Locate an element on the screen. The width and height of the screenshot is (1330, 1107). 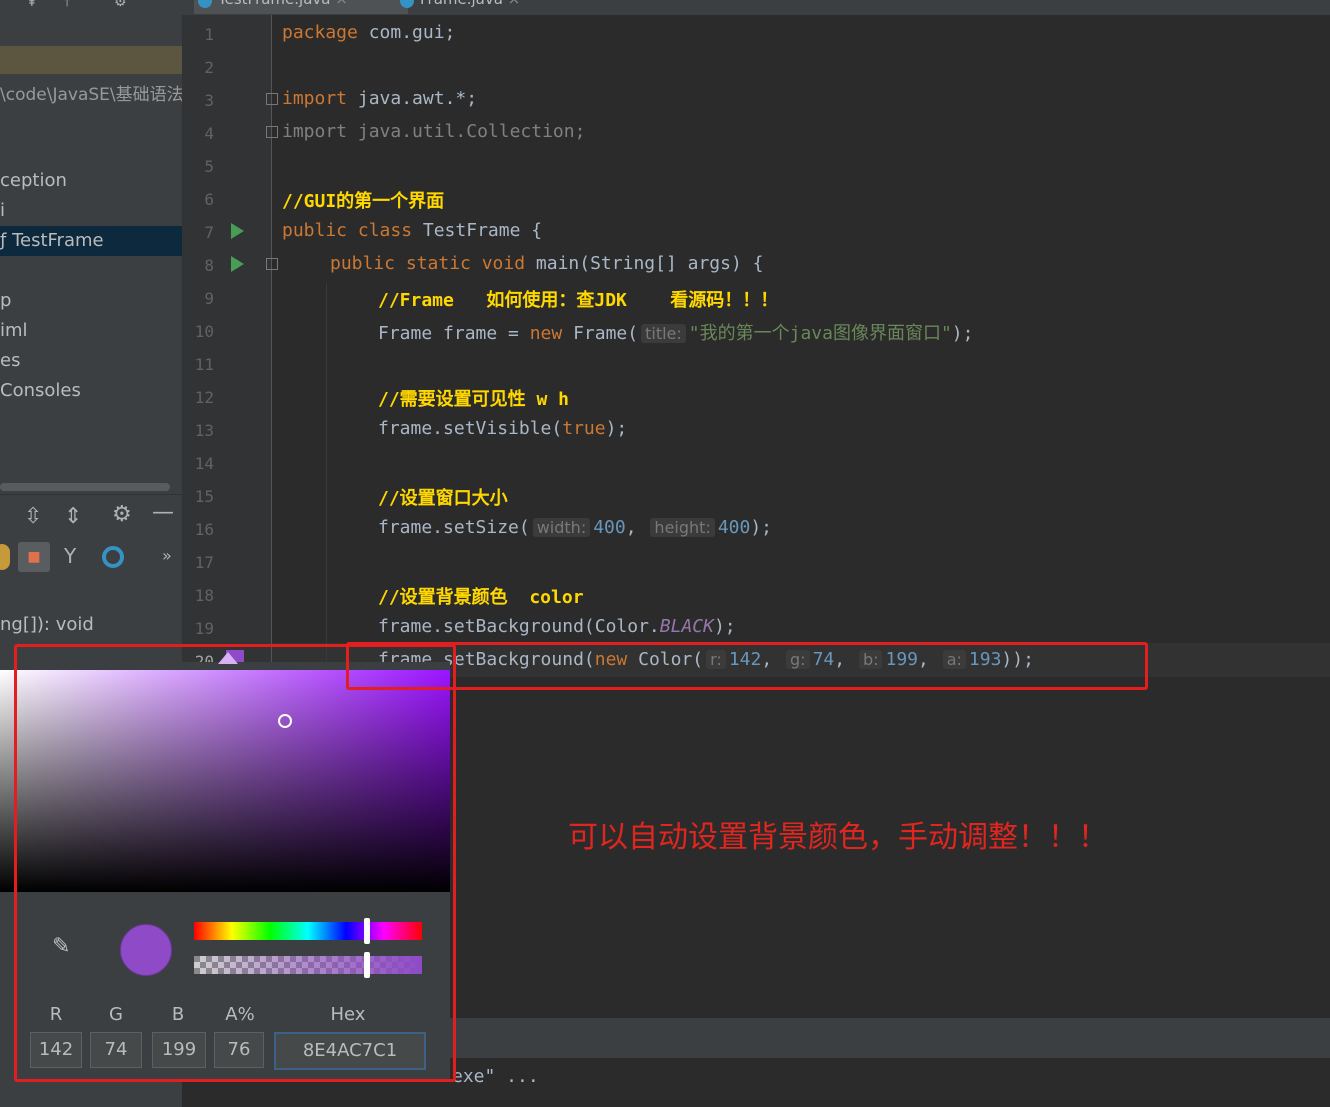
tree-item-testframe: ƒ TestFrame is located at coordinates (52, 240).